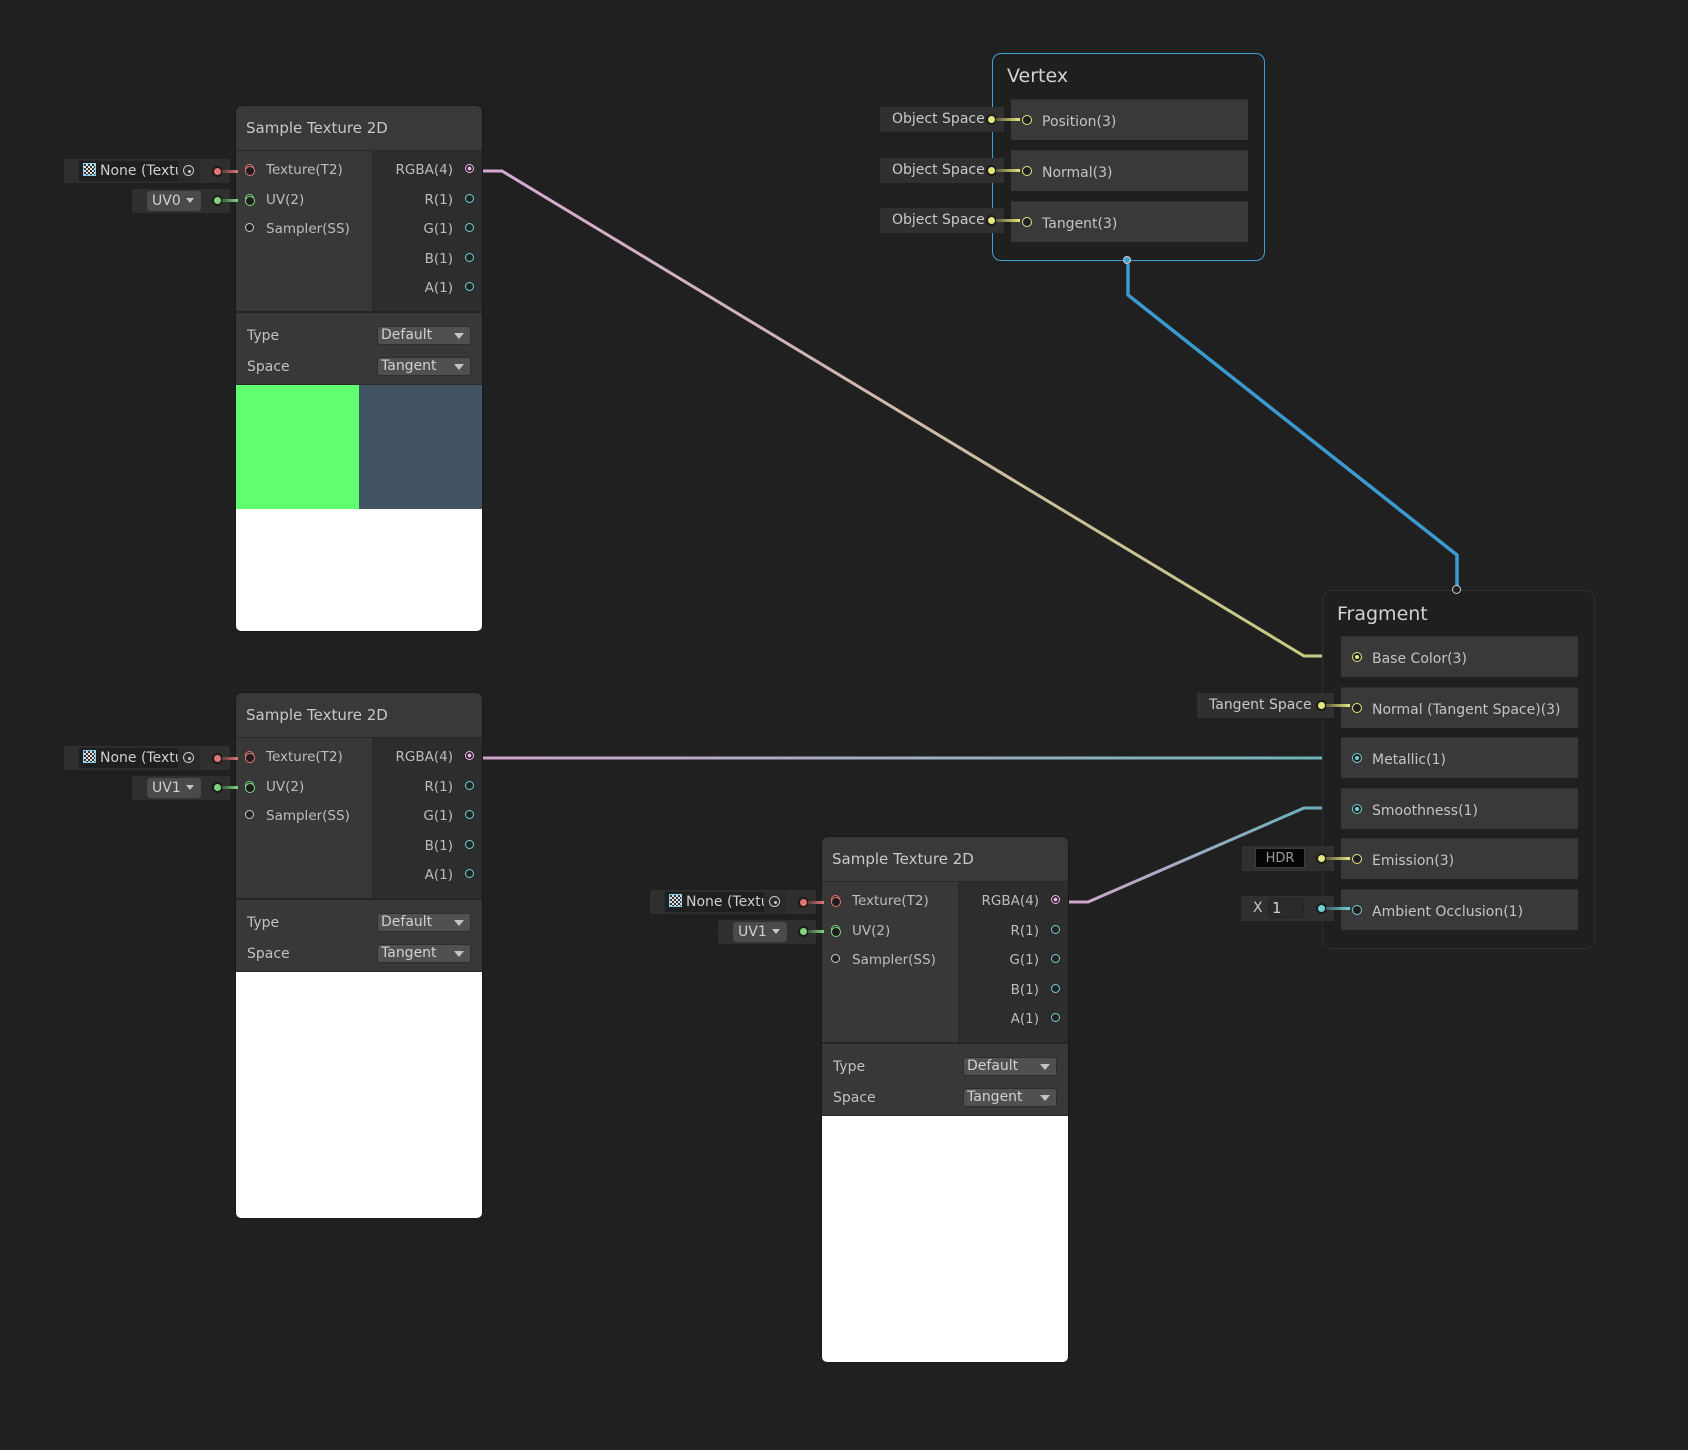 The image size is (1688, 1450). What do you see at coordinates (1459, 809) in the screenshot?
I see `fragment-slot-smoothness: Smoothness(1)` at bounding box center [1459, 809].